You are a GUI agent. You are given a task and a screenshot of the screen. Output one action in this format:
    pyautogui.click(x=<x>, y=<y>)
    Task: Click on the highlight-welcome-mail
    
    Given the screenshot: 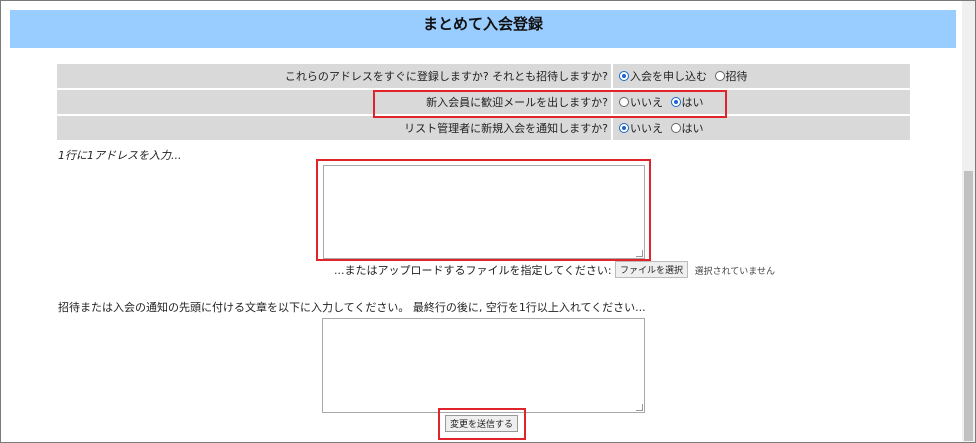 What is the action you would take?
    pyautogui.click(x=550, y=104)
    